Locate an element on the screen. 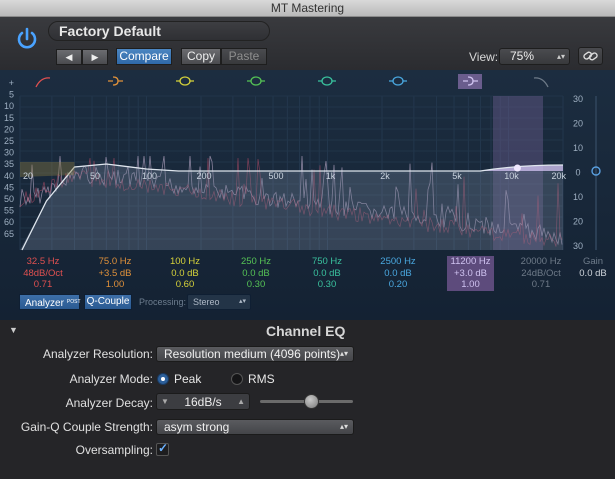 The image size is (615, 479). band-frequency: 100 Hz is located at coordinates (185, 262).